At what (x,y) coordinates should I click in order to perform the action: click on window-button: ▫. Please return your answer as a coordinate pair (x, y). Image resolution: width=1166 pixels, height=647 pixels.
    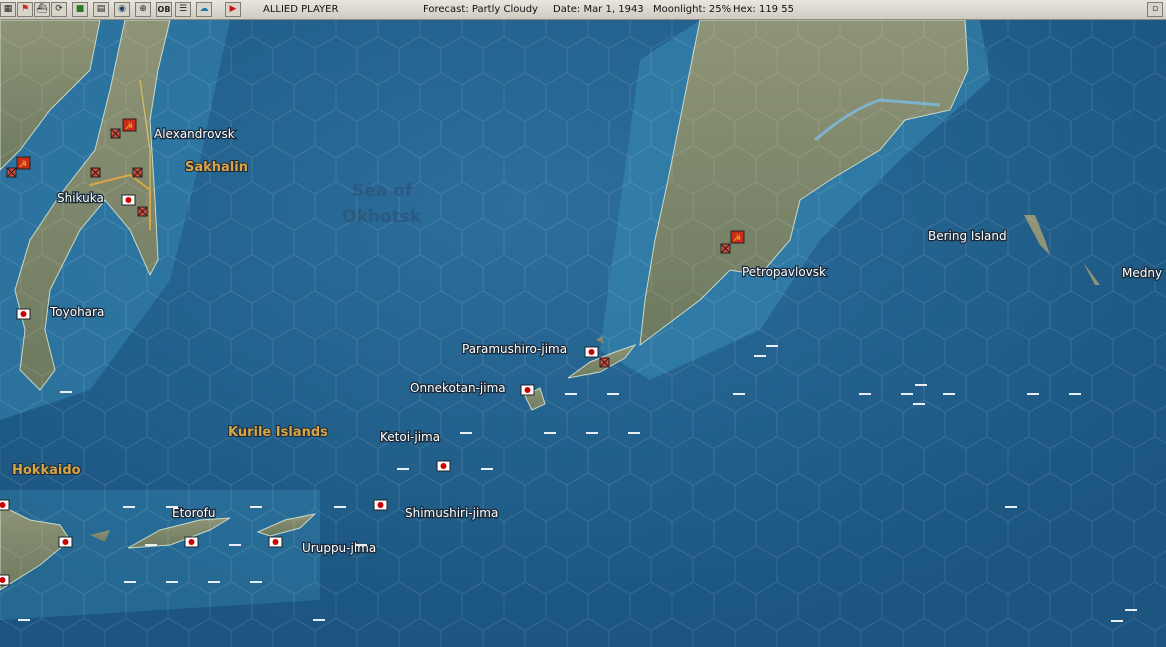
    Looking at the image, I should click on (1155, 9).